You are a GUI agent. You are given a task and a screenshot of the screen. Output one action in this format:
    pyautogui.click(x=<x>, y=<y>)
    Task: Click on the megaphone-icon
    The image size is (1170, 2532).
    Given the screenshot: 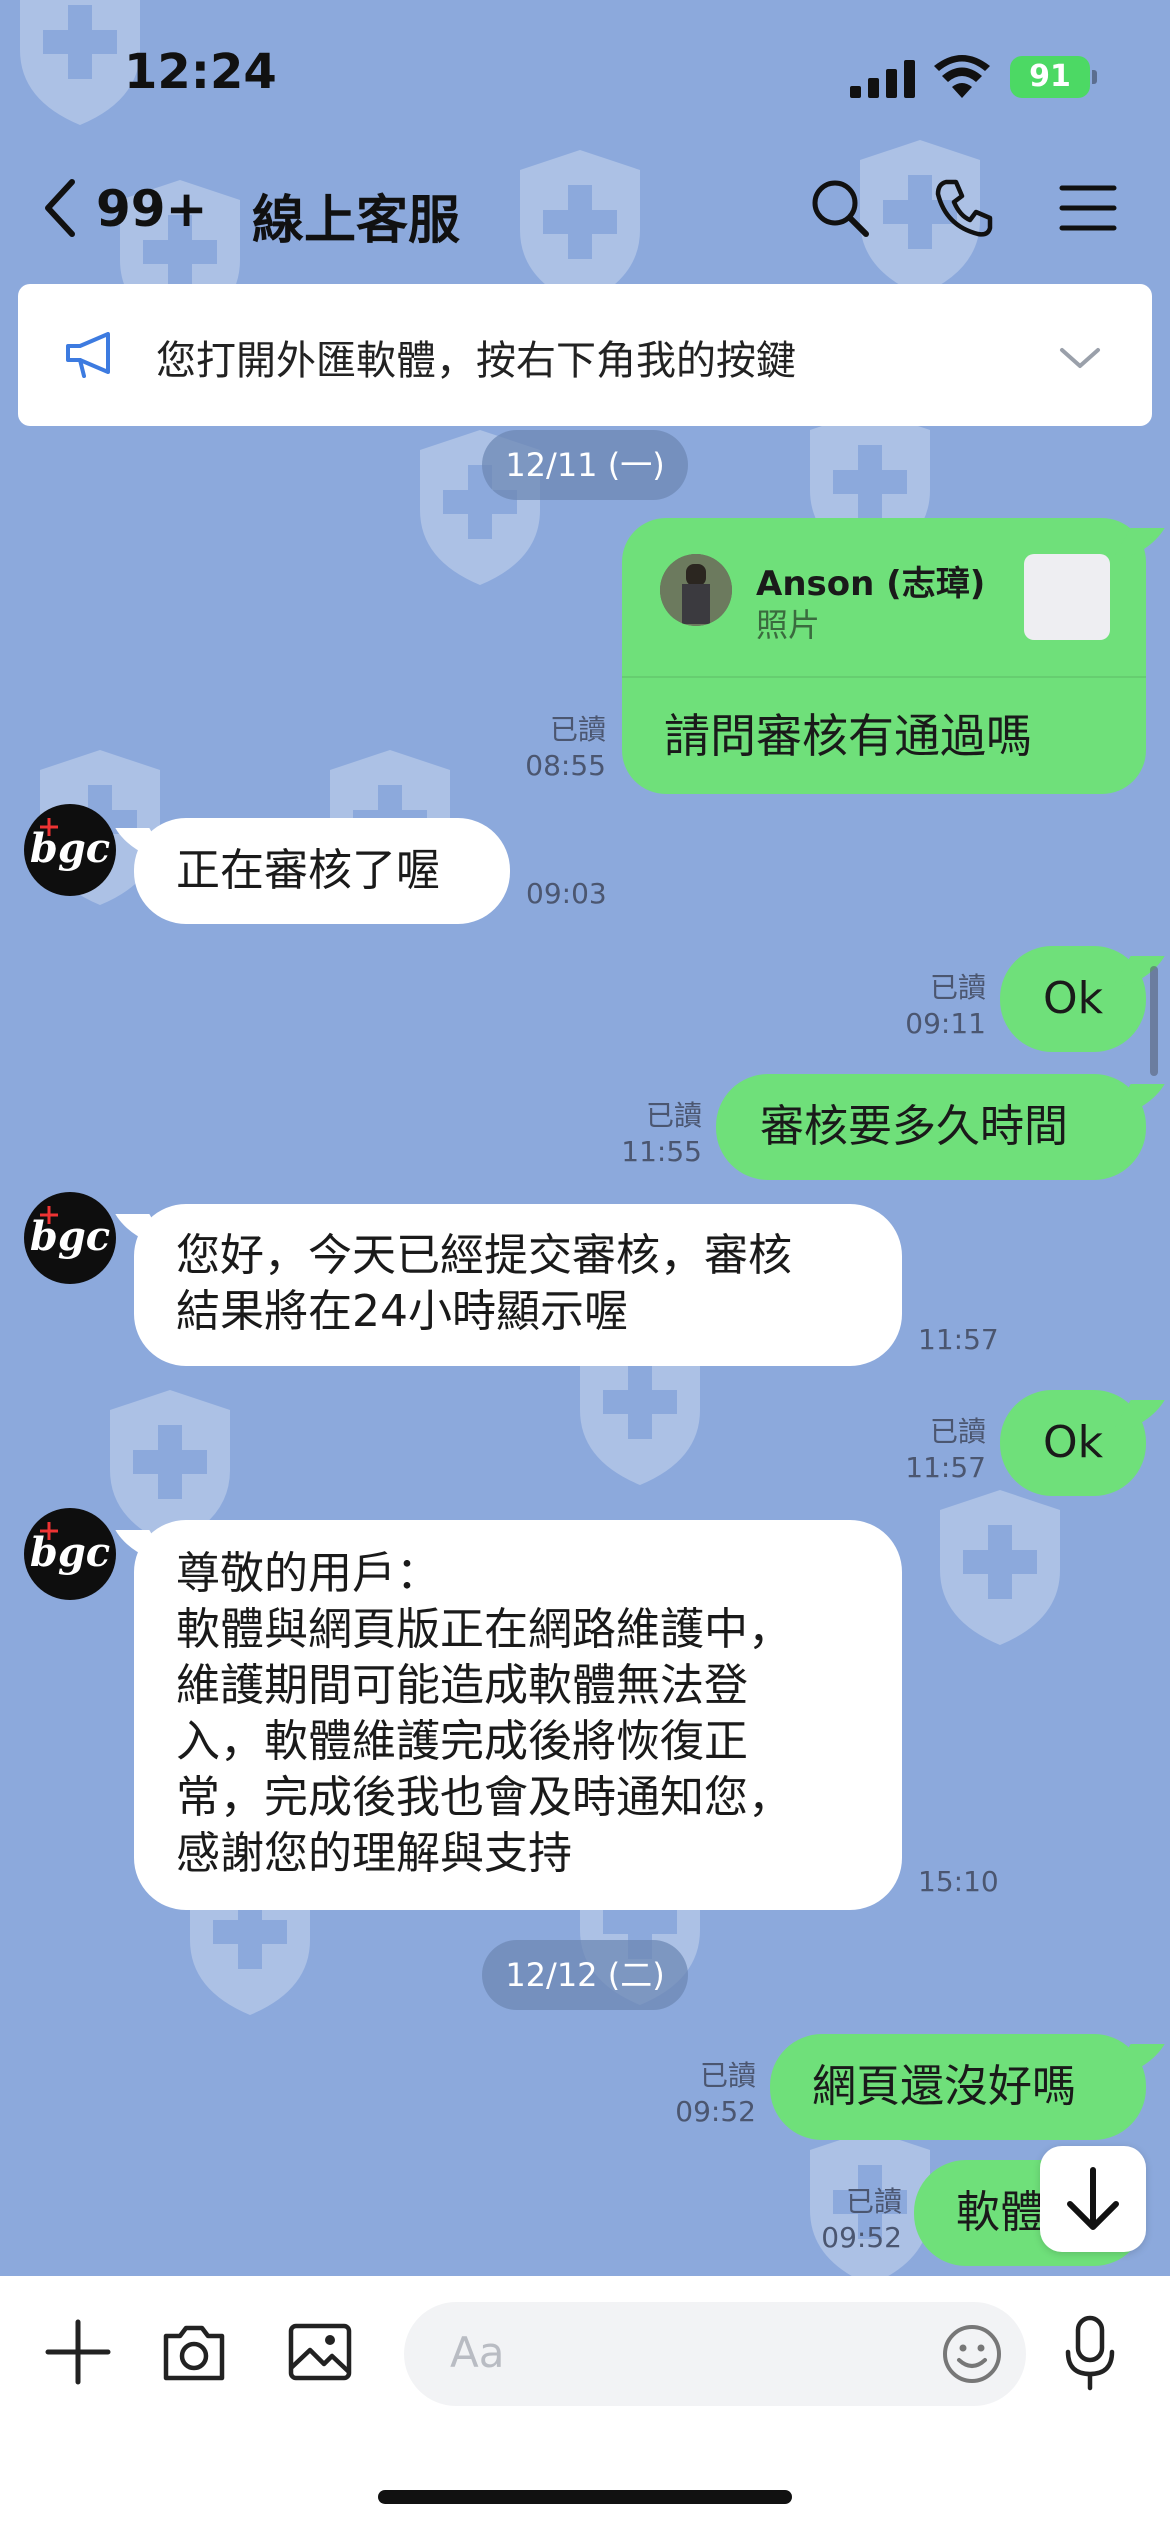 What is the action you would take?
    pyautogui.click(x=88, y=355)
    